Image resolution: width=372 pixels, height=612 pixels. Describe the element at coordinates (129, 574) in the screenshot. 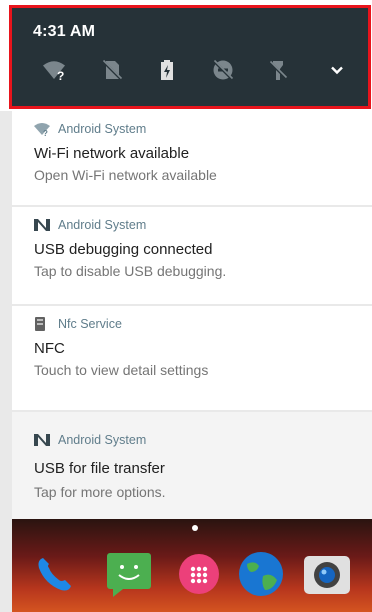

I see `messaging-app-icon` at that location.